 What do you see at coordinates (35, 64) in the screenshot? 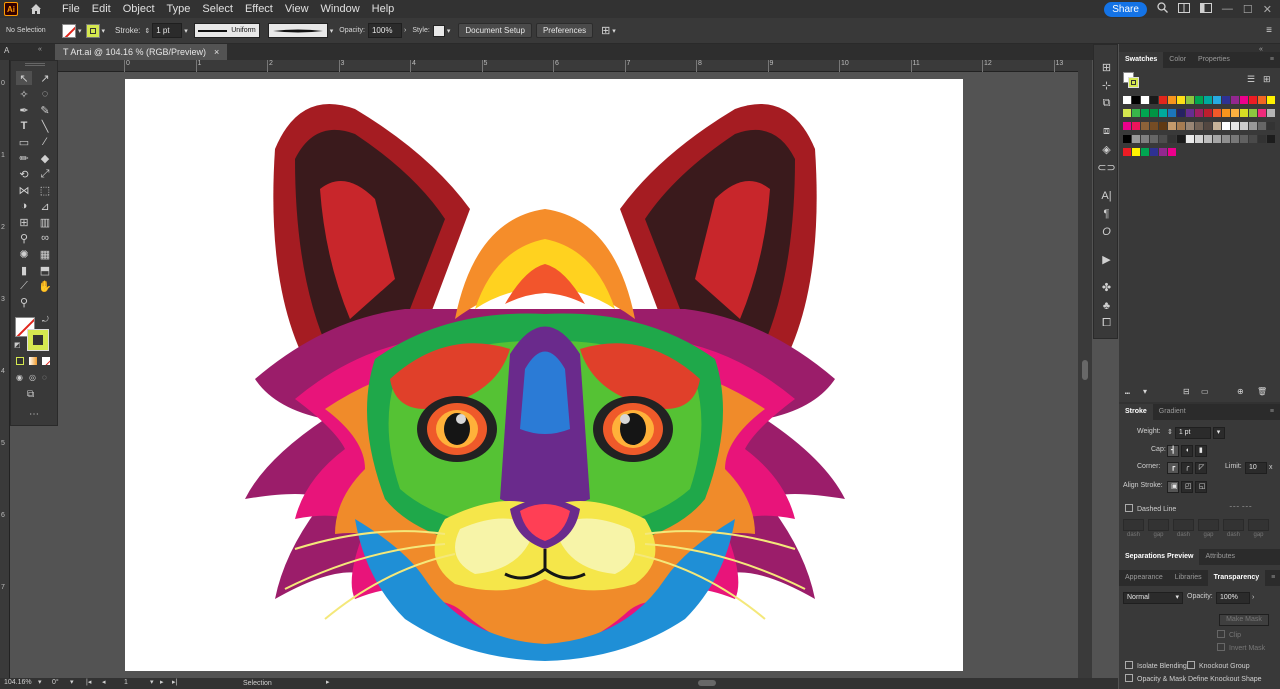
I see `toolbar-grip` at bounding box center [35, 64].